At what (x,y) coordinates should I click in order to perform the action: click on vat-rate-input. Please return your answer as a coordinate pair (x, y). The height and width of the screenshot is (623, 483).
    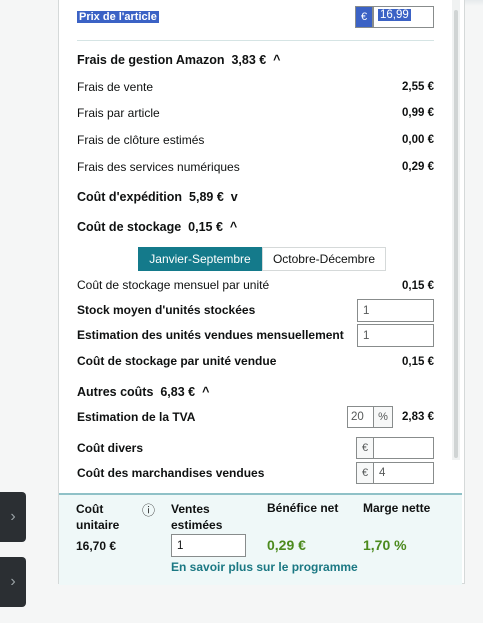
    Looking at the image, I should click on (360, 417).